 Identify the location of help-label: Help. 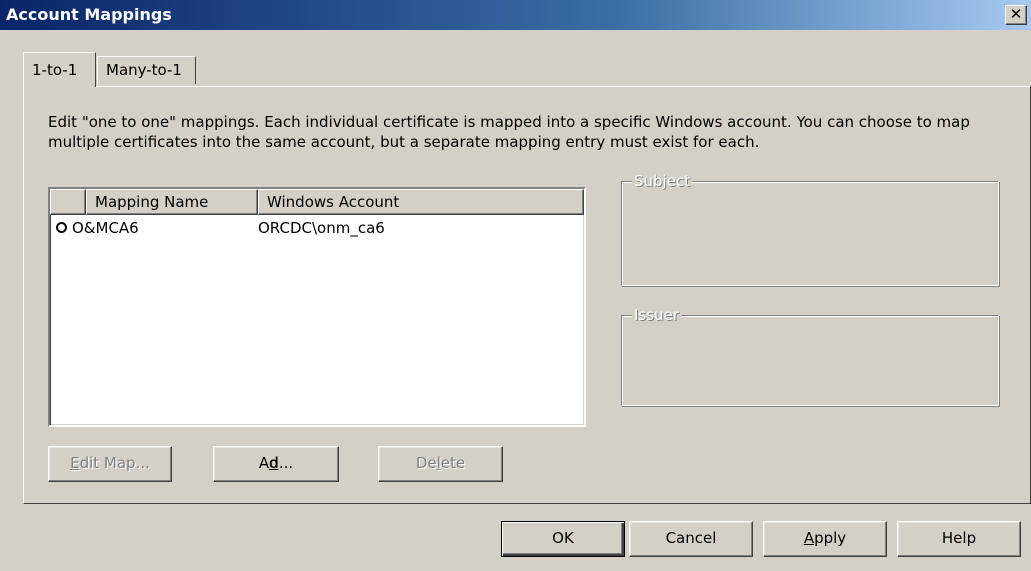
(959, 538).